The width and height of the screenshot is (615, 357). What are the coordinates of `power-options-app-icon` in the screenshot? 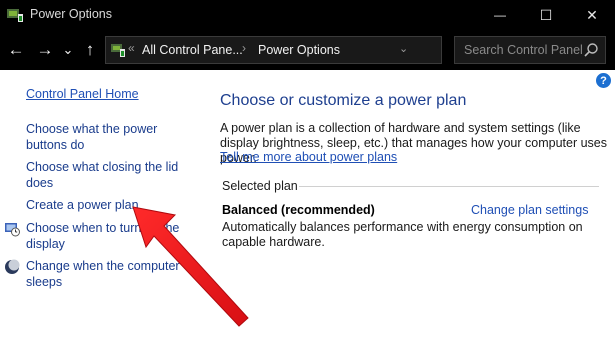 It's located at (15, 15).